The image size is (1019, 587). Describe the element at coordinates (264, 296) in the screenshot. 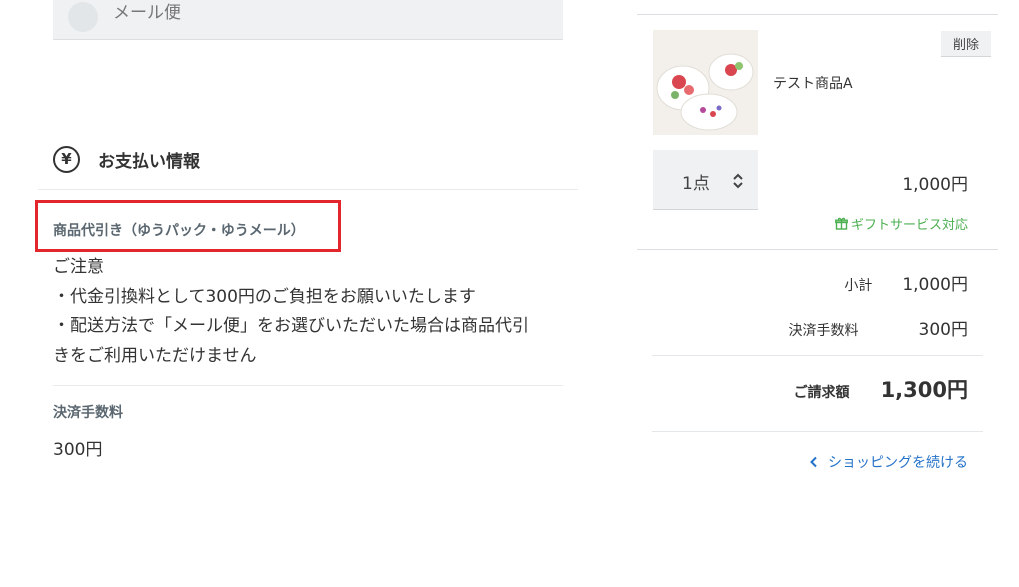

I see `notice-line: ・代金引換料として300円のご負担をお願いいたします` at that location.